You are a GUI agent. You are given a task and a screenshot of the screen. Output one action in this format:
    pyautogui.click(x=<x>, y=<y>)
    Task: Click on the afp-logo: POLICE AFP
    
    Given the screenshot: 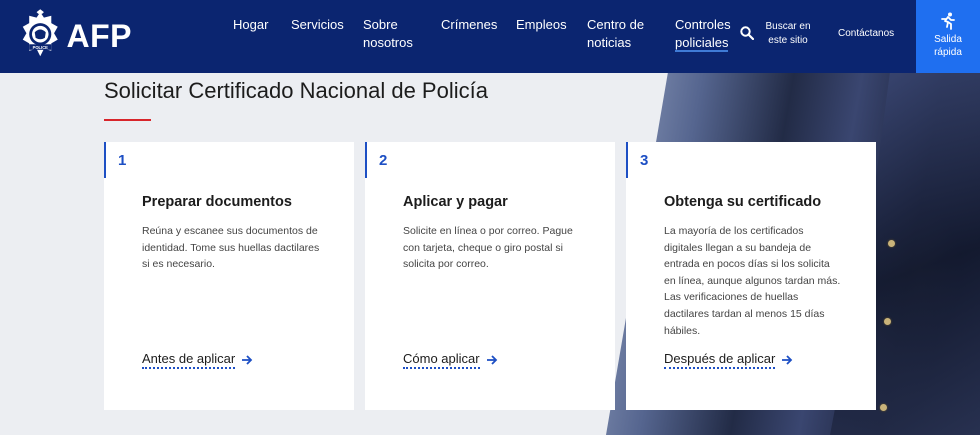 What is the action you would take?
    pyautogui.click(x=76, y=36)
    